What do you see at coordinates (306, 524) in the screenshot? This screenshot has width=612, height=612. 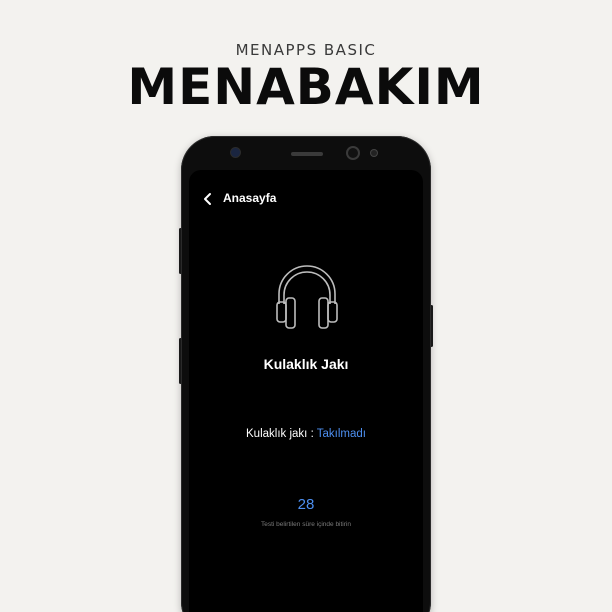 I see `hint-text: Testi belirtilen süre içinde bitirin` at bounding box center [306, 524].